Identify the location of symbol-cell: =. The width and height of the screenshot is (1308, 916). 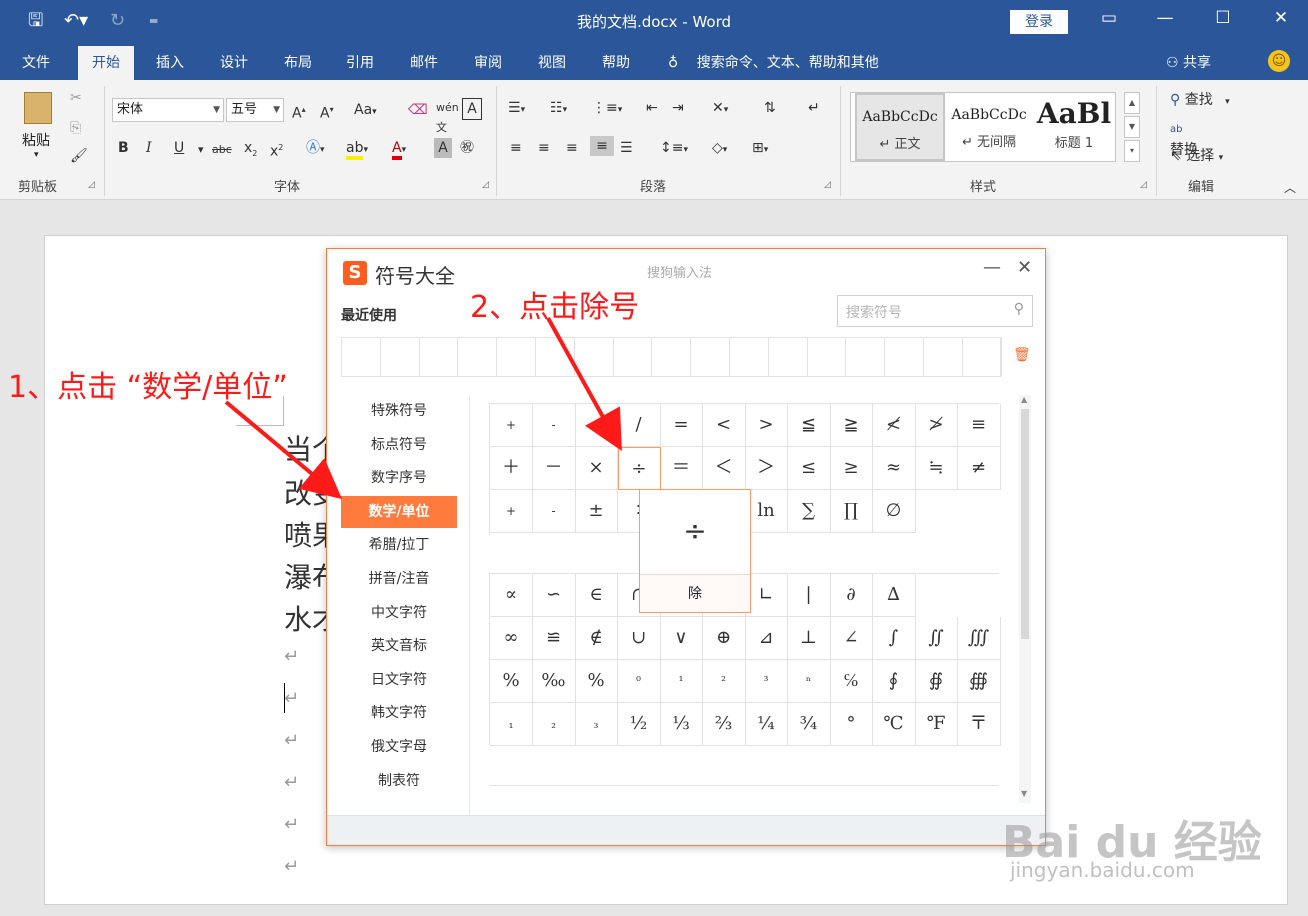
(681, 425).